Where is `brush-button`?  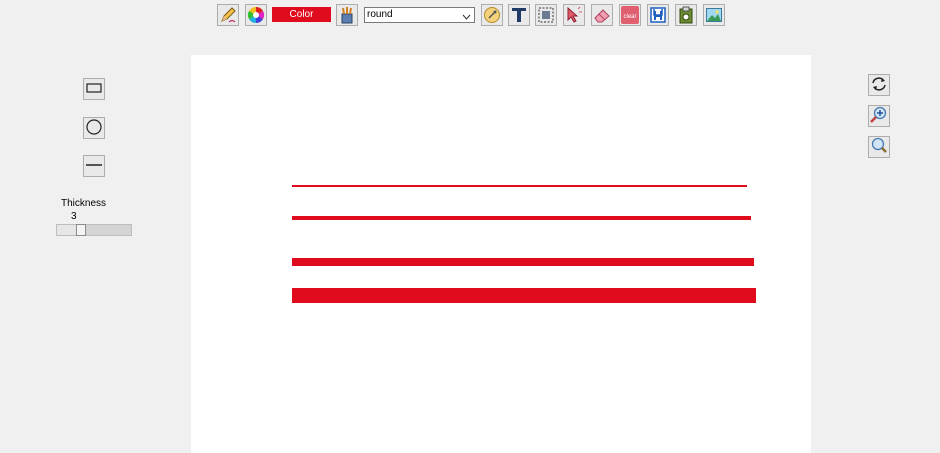
brush-button is located at coordinates (347, 15).